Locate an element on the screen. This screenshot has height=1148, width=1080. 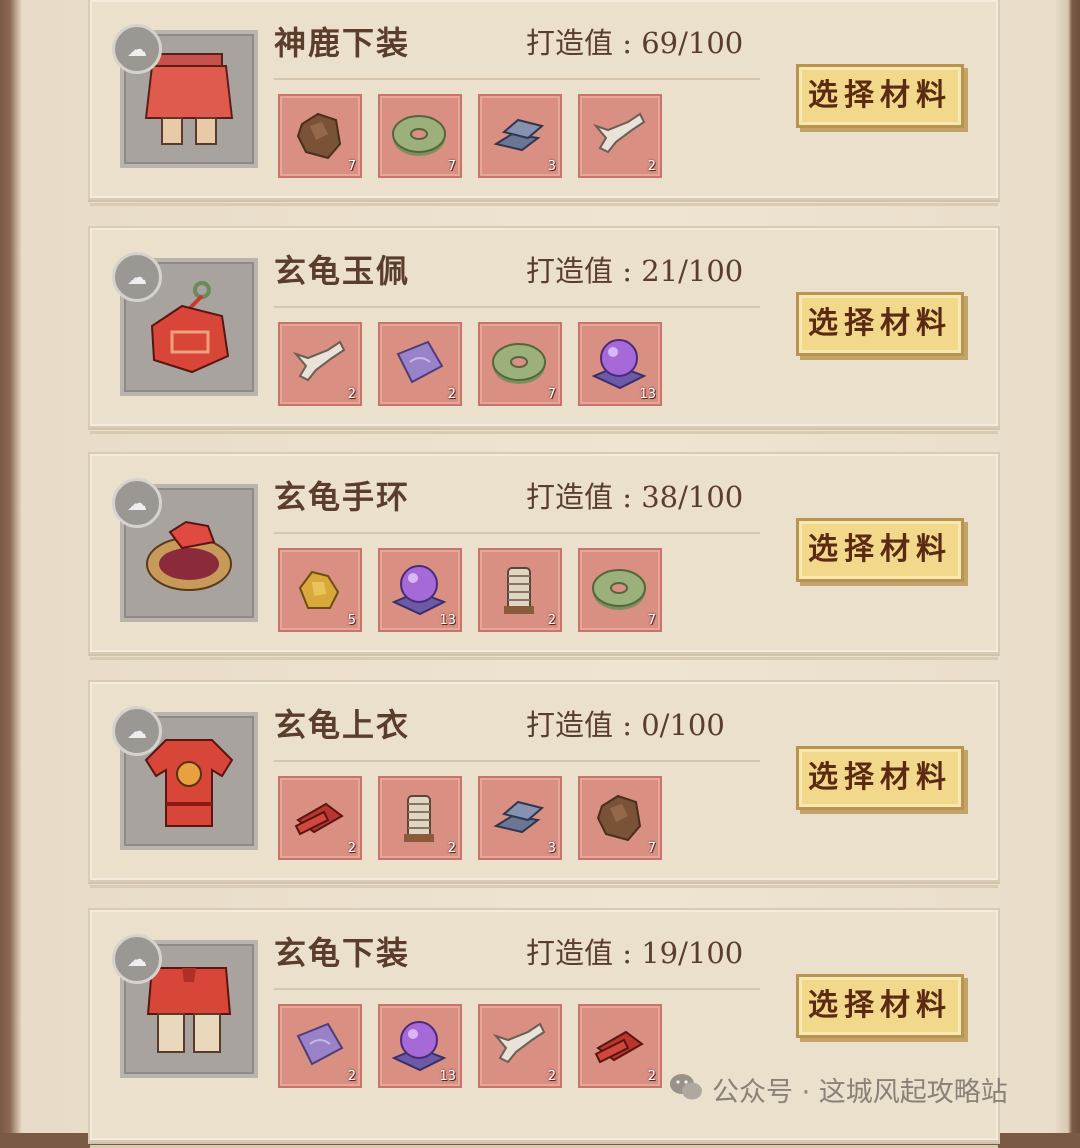
forge-value: 打造值 : 21/100 is located at coordinates (634, 269).